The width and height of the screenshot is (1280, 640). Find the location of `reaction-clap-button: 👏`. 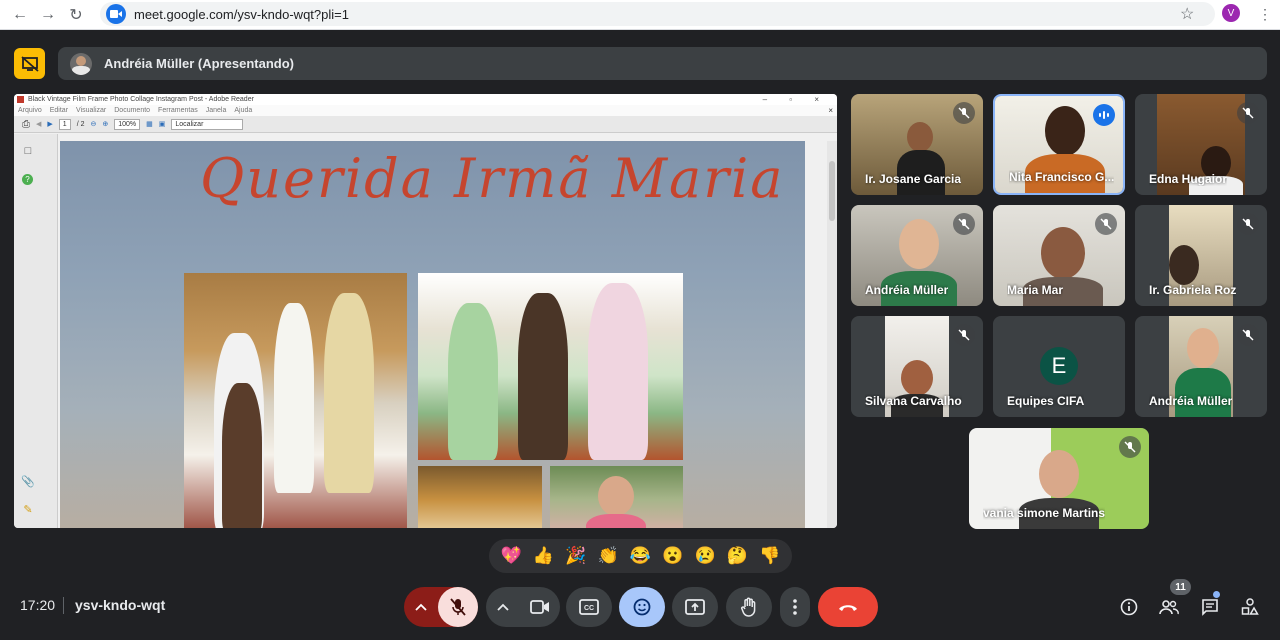

reaction-clap-button: 👏 is located at coordinates (608, 556).